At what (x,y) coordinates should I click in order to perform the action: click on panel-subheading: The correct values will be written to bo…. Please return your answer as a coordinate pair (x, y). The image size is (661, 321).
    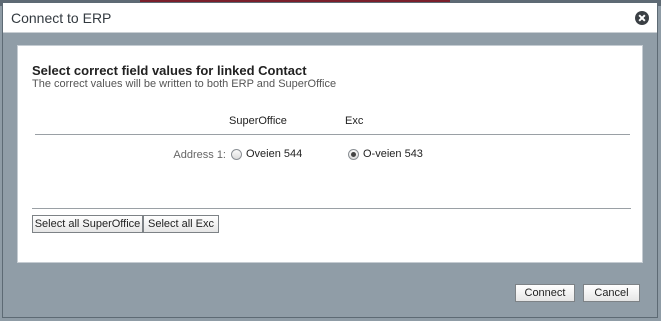
    Looking at the image, I should click on (184, 84).